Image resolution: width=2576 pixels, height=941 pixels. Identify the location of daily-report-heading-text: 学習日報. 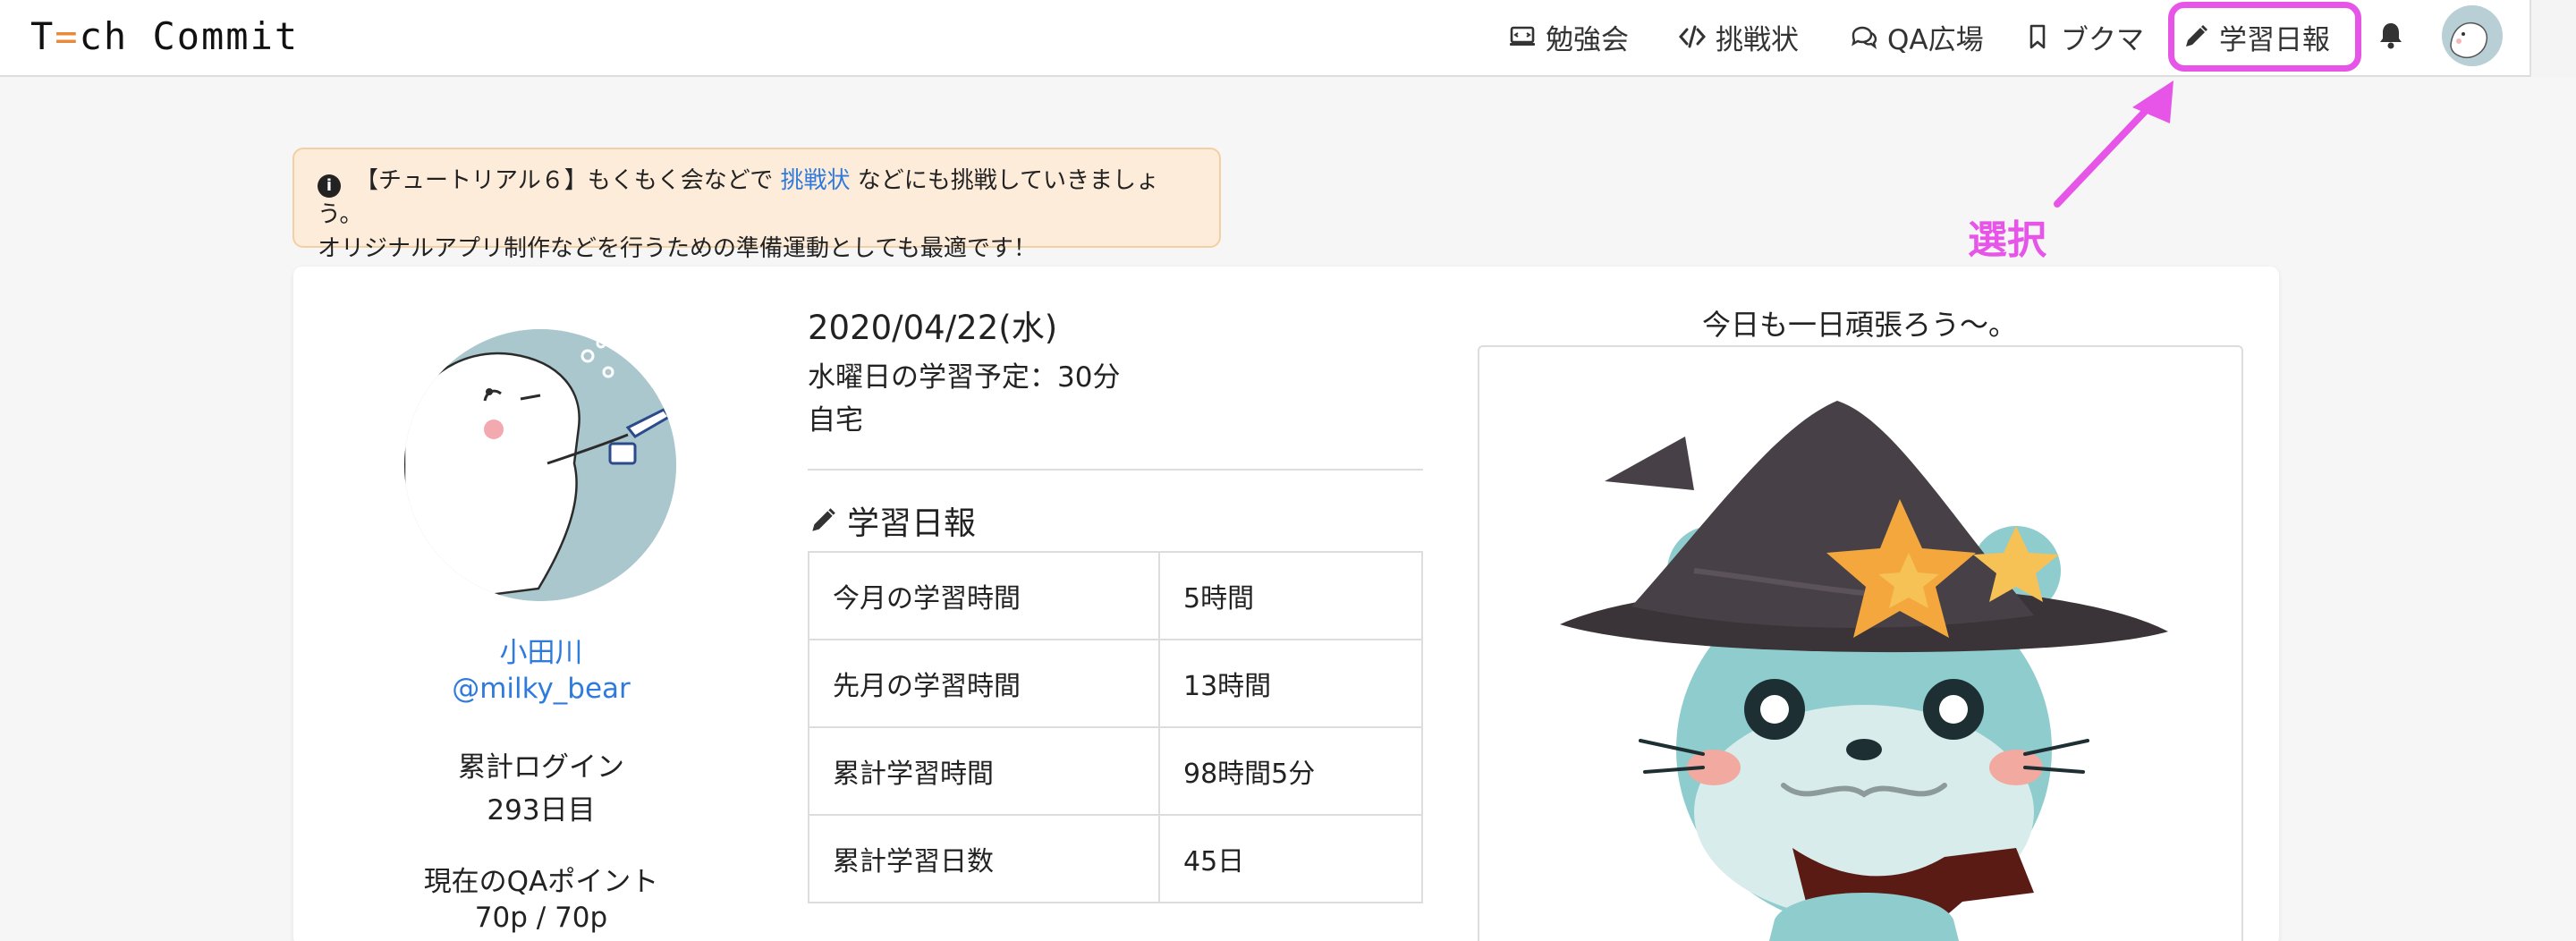
(912, 523).